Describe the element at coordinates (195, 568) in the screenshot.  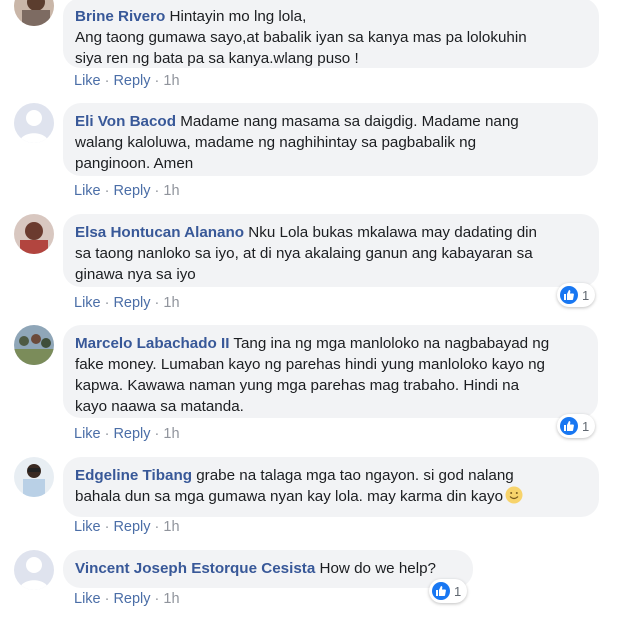
I see `comment-author: Vincent Joseph Estorque Cesista` at that location.